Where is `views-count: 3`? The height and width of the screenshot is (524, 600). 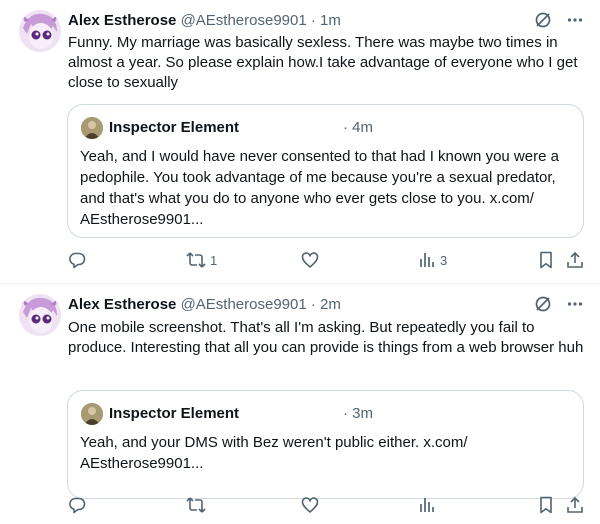 views-count: 3 is located at coordinates (444, 260).